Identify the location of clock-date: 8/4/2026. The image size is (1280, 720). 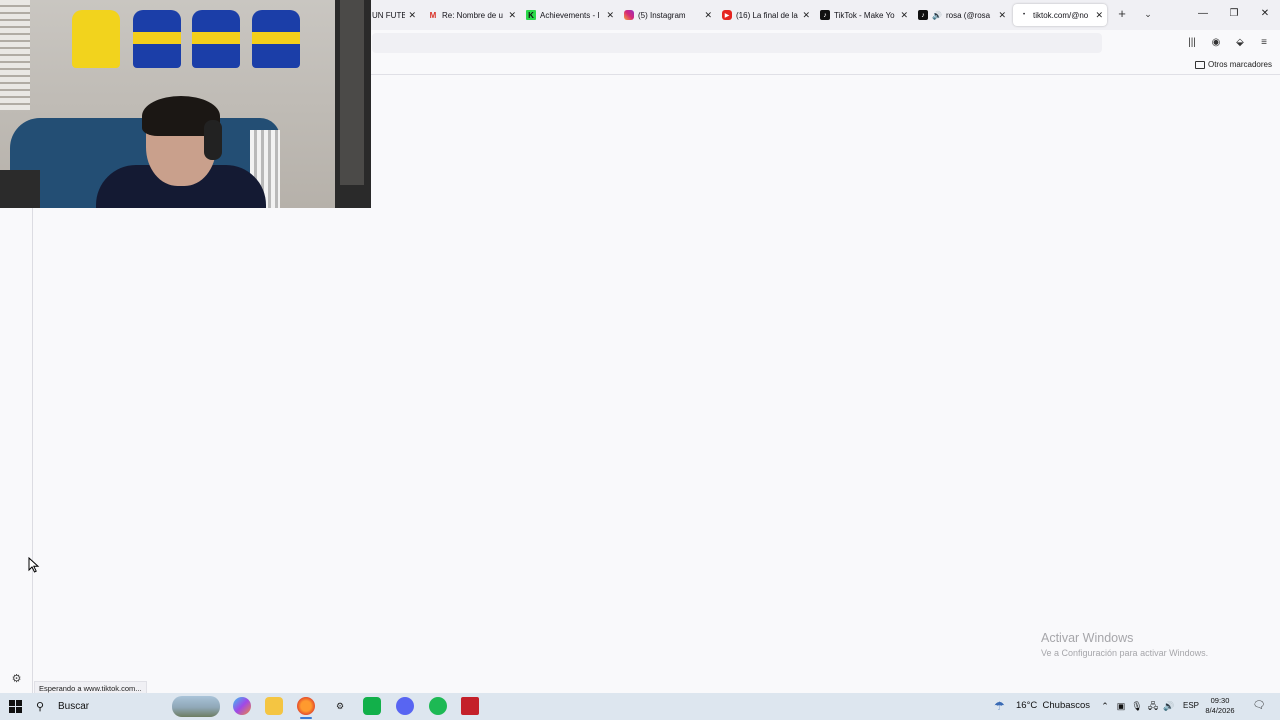
(1220, 710).